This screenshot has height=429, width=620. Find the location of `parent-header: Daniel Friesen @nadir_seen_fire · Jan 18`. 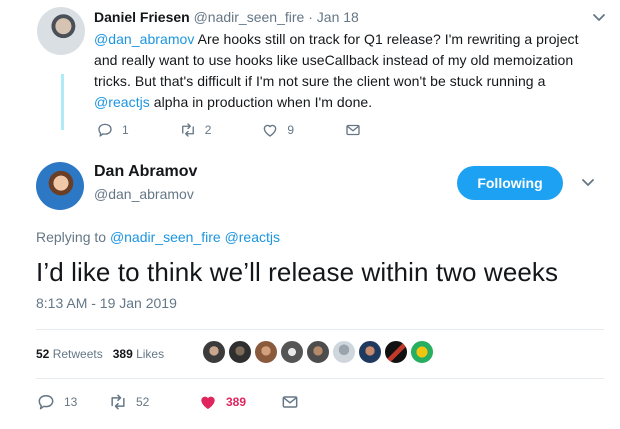

parent-header: Daniel Friesen @nadir_seen_fire · Jan 18 is located at coordinates (349, 17).